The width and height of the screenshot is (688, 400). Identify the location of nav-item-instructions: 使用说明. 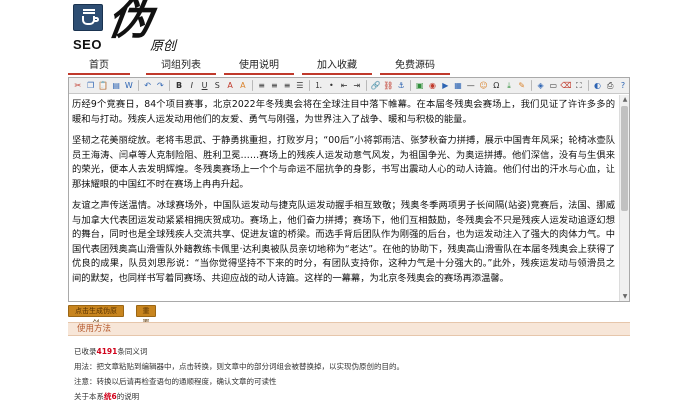
(259, 67).